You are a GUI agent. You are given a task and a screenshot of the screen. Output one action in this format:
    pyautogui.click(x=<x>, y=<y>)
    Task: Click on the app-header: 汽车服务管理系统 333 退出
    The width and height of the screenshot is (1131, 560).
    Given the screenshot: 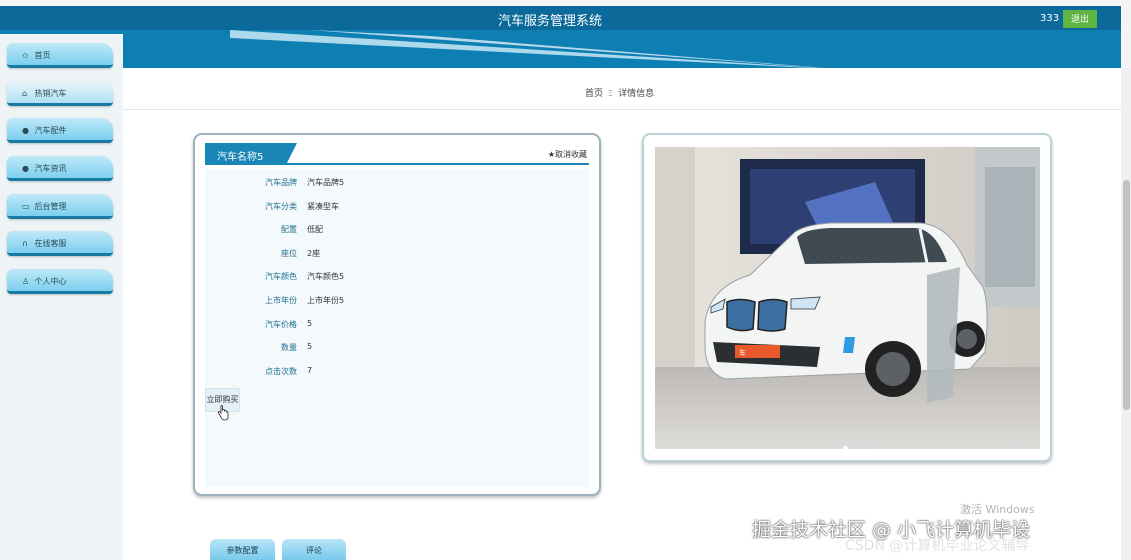 What is the action you would take?
    pyautogui.click(x=560, y=37)
    